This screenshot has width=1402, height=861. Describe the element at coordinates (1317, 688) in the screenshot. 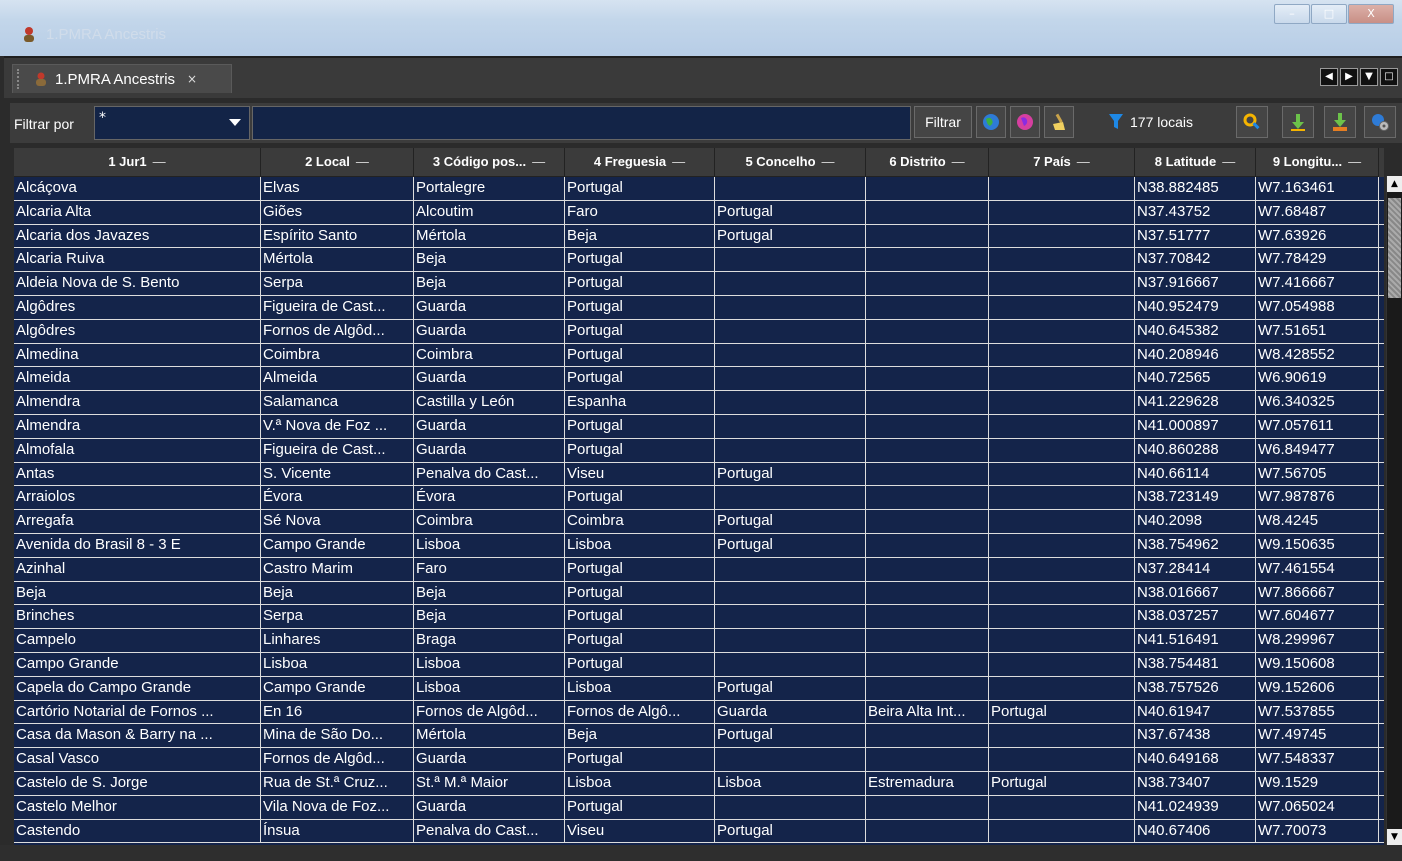

I see `table-cell: W9.152606` at that location.